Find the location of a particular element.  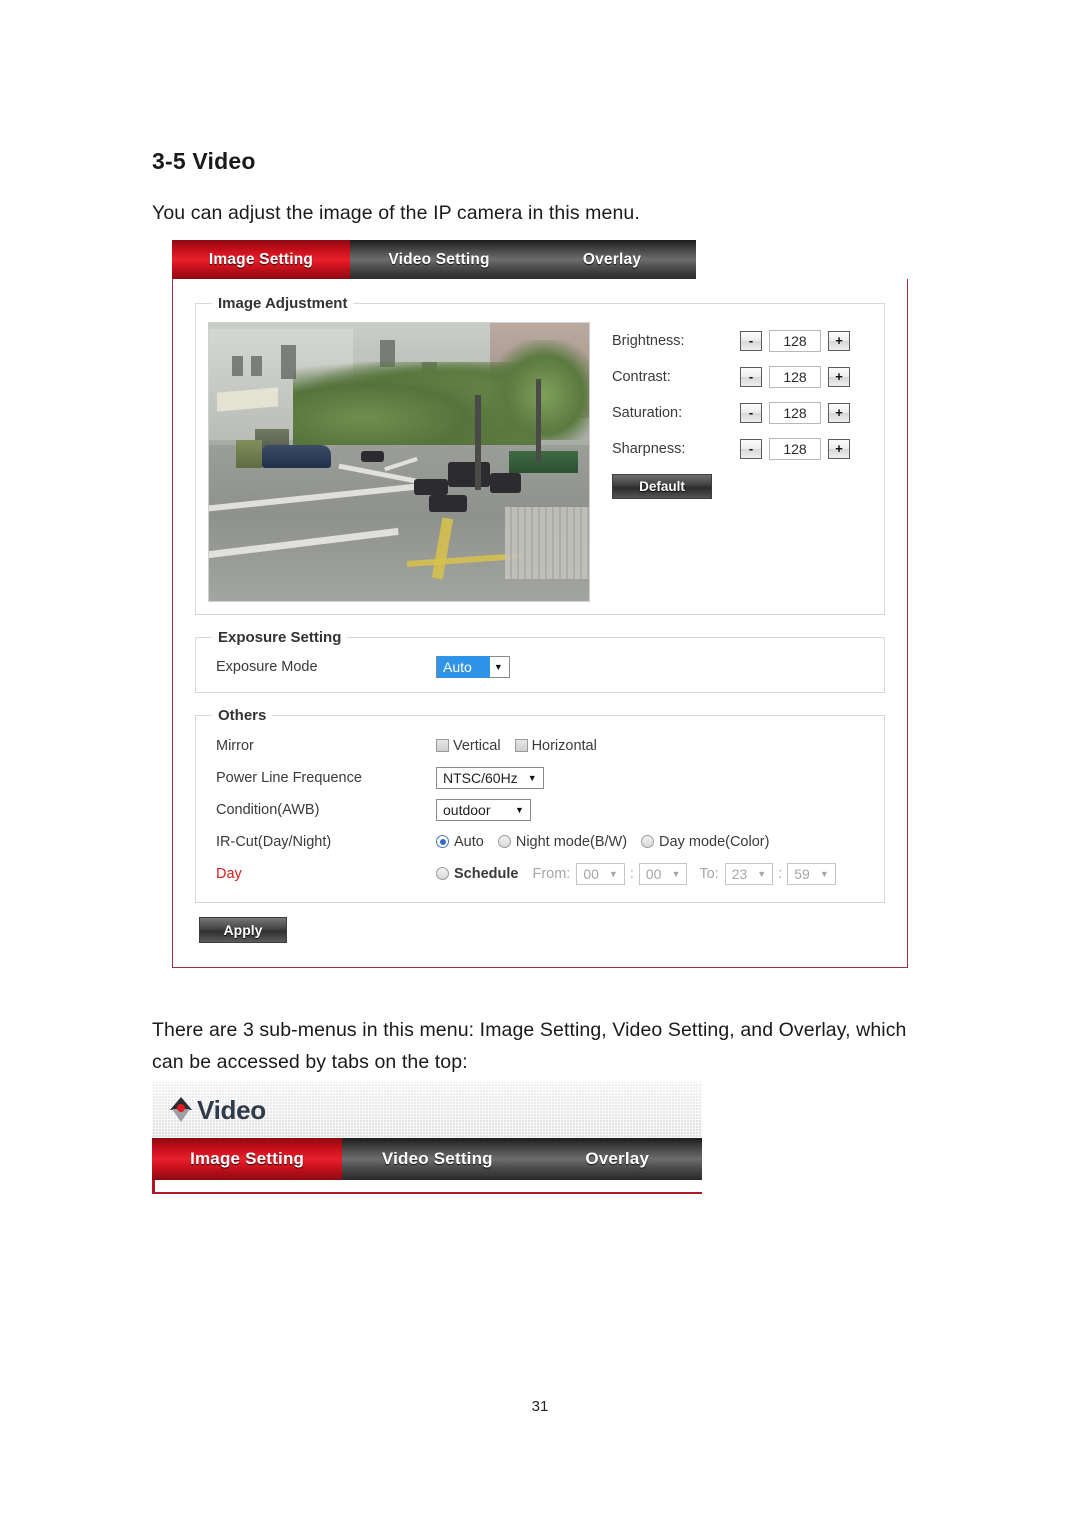

contrast-input: 128 is located at coordinates (795, 377).